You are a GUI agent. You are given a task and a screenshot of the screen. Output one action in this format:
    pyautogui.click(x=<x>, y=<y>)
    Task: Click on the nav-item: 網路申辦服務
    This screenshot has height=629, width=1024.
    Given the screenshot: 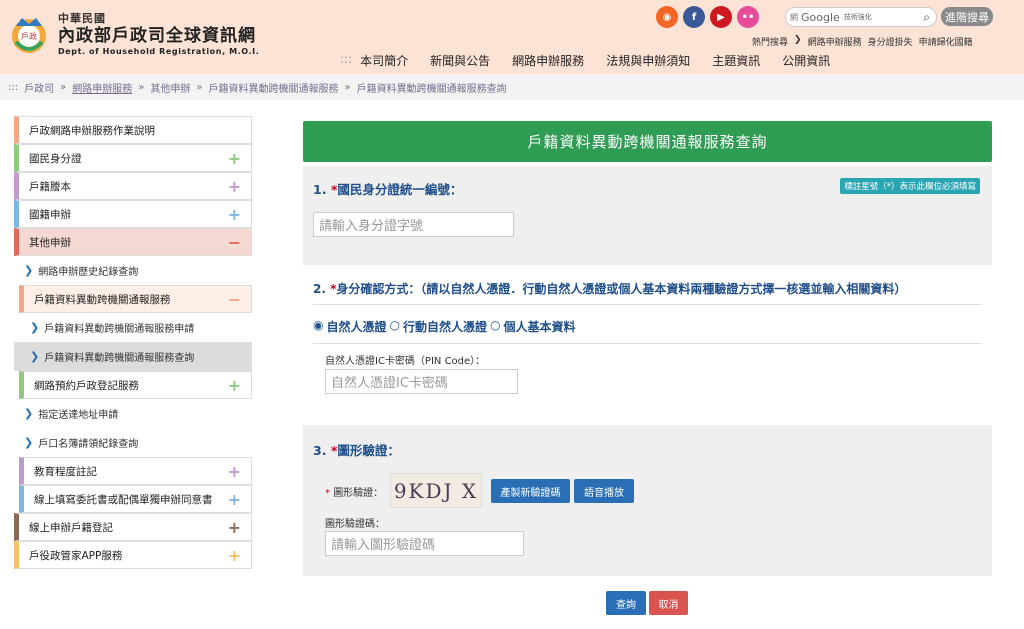 What is the action you would take?
    pyautogui.click(x=548, y=60)
    